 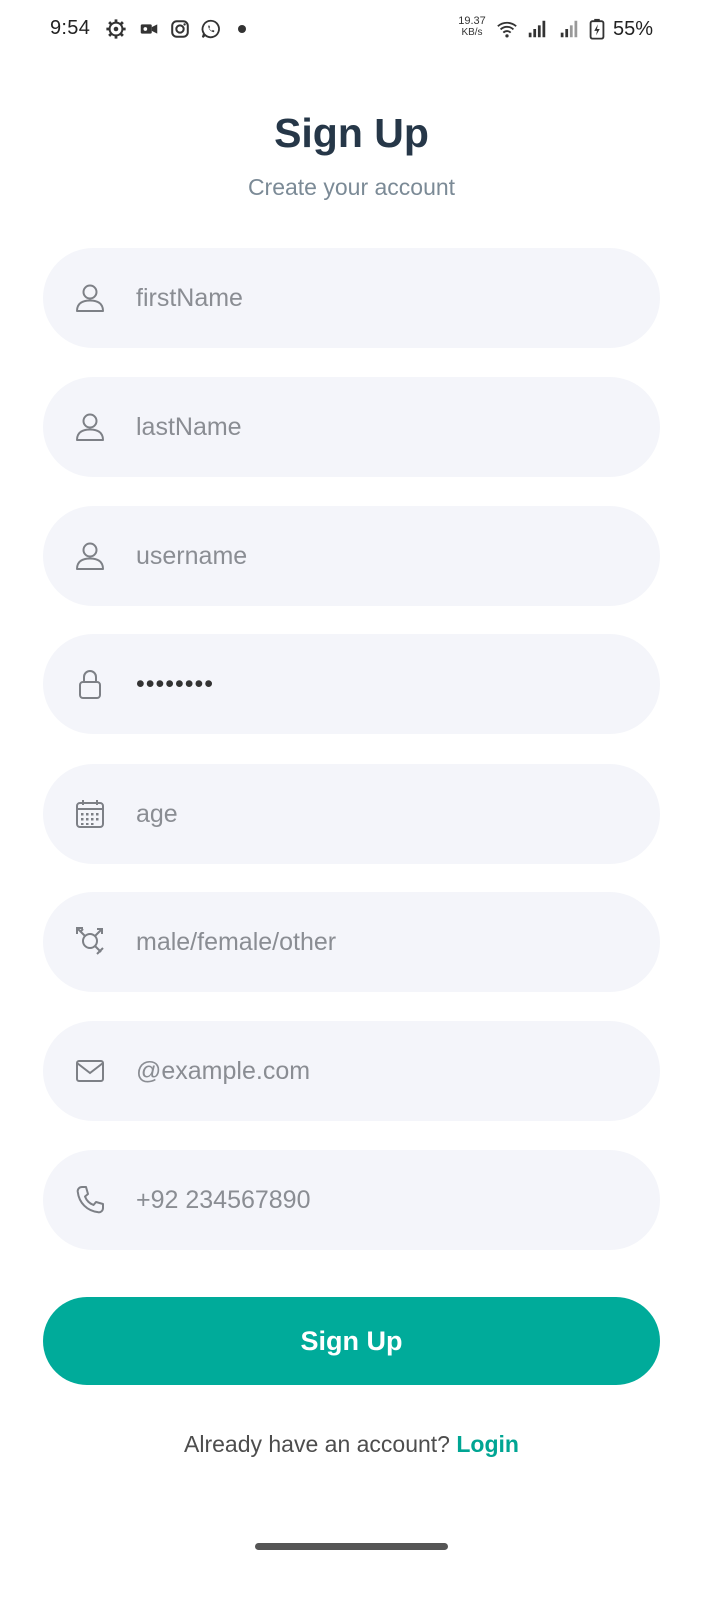 What do you see at coordinates (386, 1071) in the screenshot?
I see `email-input` at bounding box center [386, 1071].